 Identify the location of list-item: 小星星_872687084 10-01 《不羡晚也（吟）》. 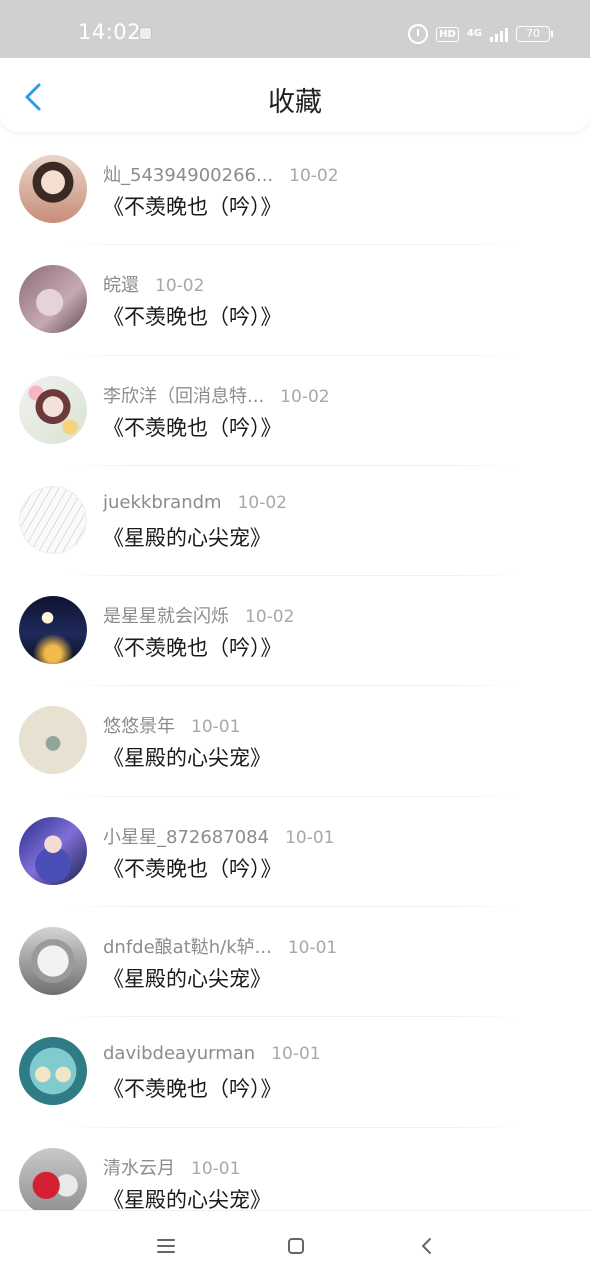
(295, 852).